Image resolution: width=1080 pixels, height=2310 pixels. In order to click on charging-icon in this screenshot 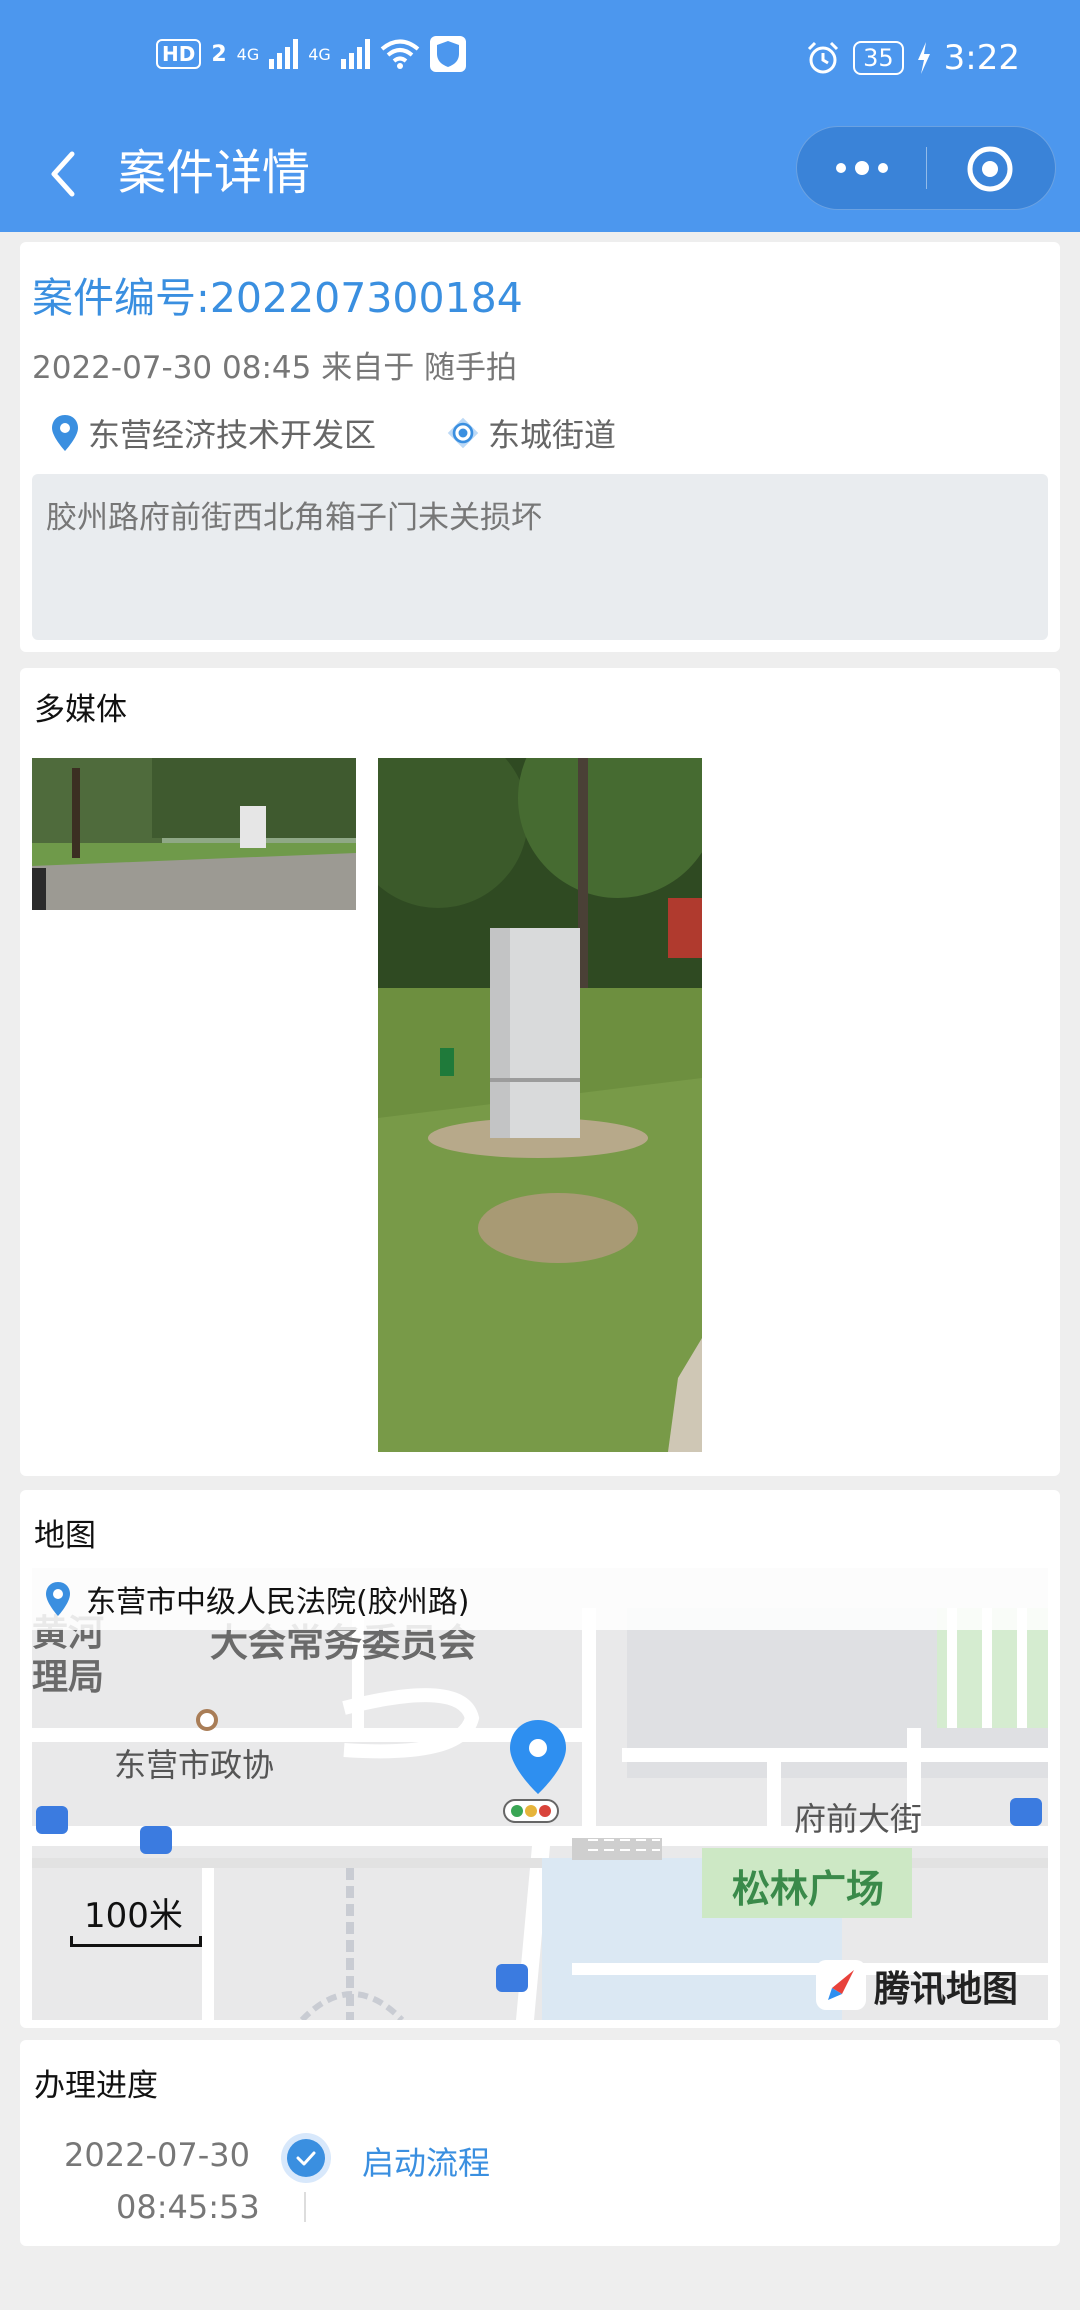, I will do `click(923, 58)`.